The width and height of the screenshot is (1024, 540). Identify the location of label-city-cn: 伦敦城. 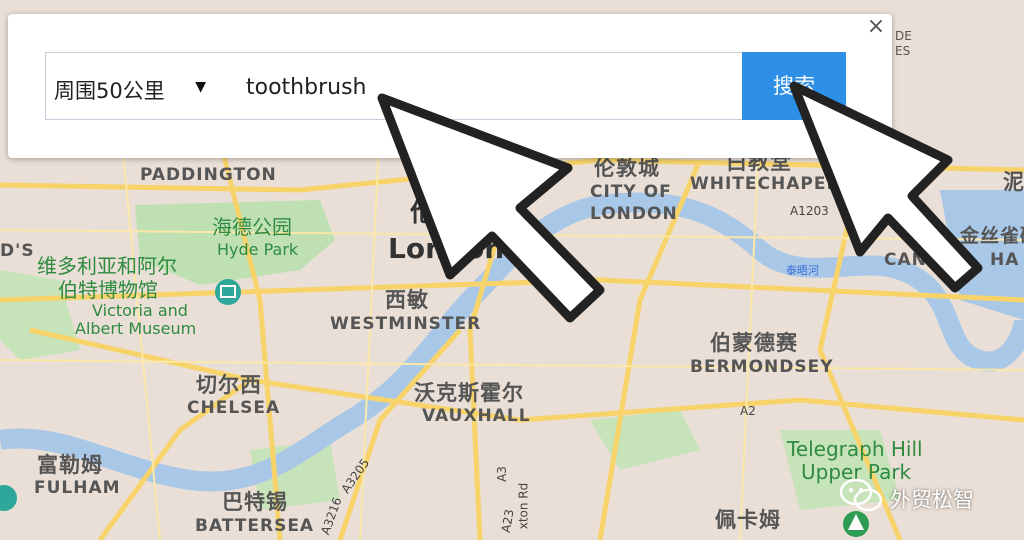
(627, 168).